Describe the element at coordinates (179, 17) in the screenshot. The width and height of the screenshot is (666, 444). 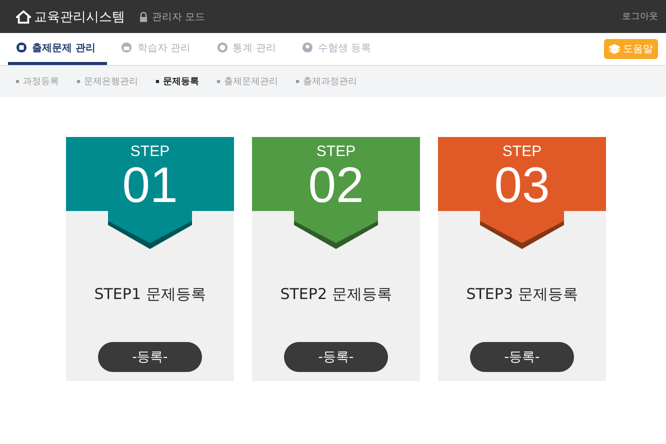
I see `mode-label: 관리자 모드` at that location.